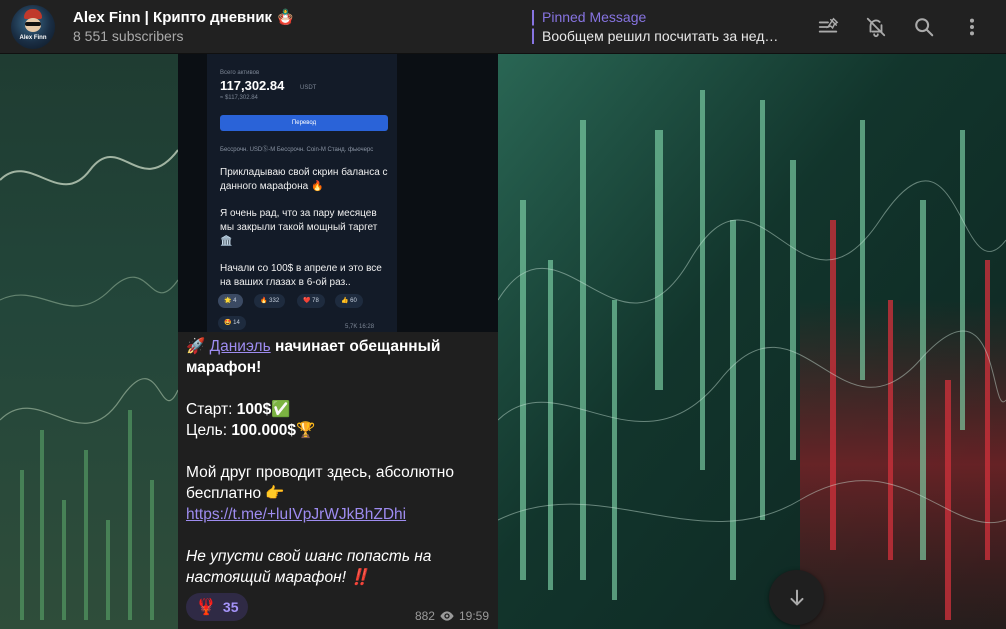  What do you see at coordinates (473, 616) in the screenshot?
I see `message-time: 19:59` at bounding box center [473, 616].